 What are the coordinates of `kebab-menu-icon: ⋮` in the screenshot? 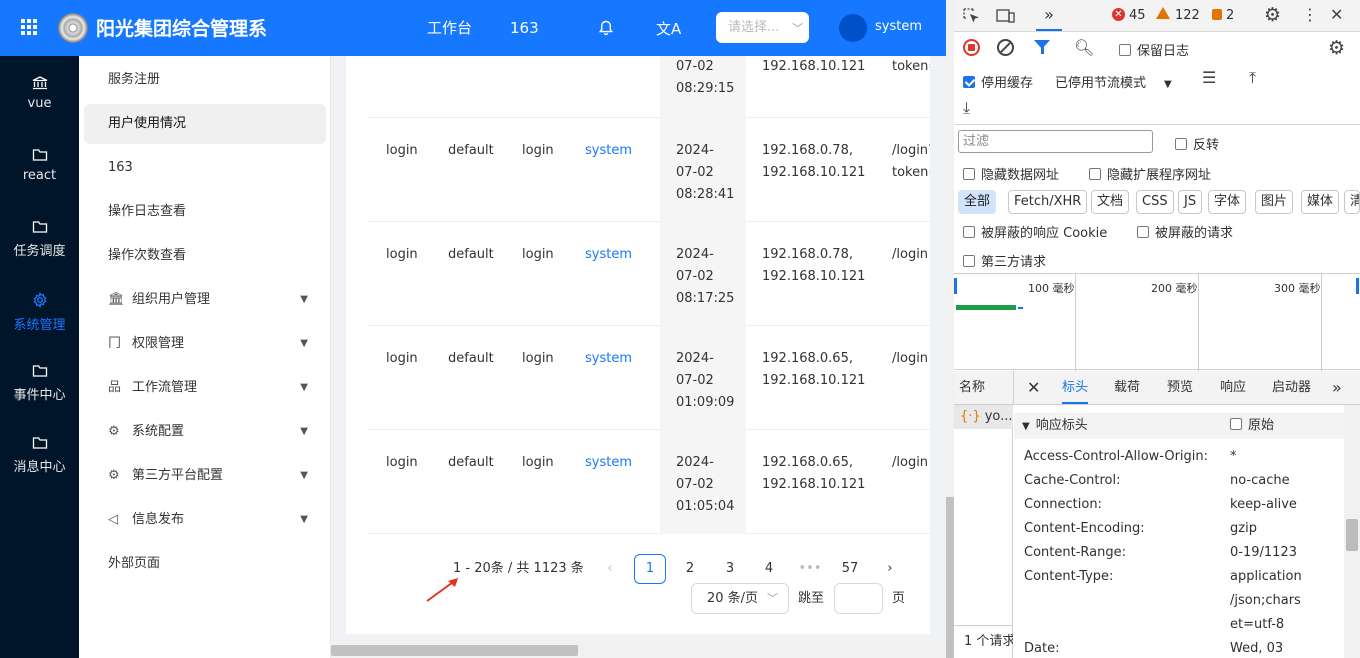 It's located at (1310, 14).